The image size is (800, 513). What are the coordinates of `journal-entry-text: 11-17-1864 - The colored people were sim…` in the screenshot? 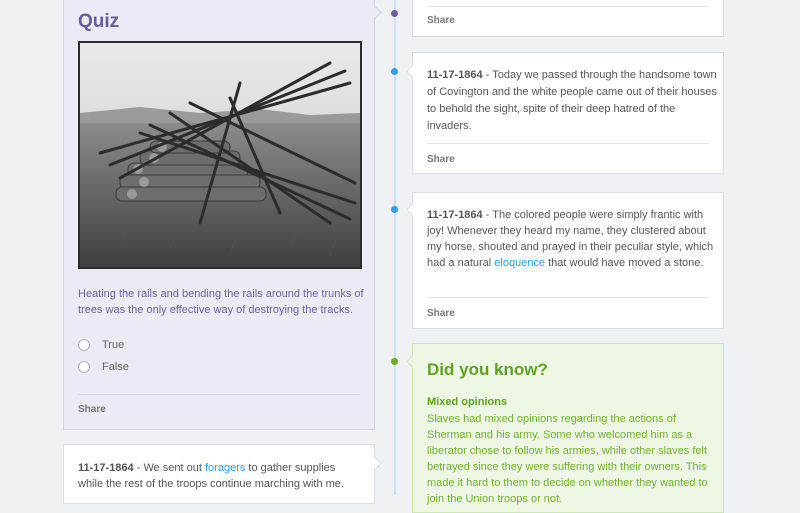 It's located at (572, 239).